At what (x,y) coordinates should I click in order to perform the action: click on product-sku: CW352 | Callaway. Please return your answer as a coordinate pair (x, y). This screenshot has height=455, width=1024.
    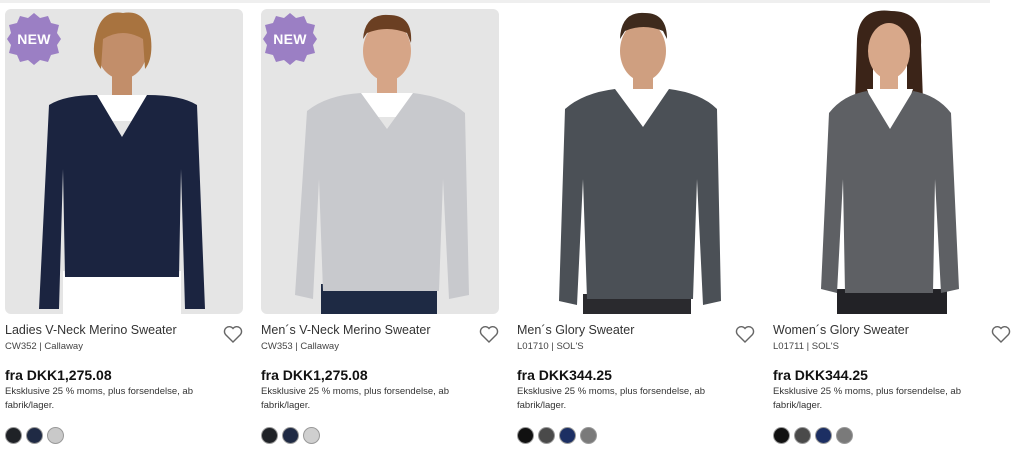
    Looking at the image, I should click on (44, 346).